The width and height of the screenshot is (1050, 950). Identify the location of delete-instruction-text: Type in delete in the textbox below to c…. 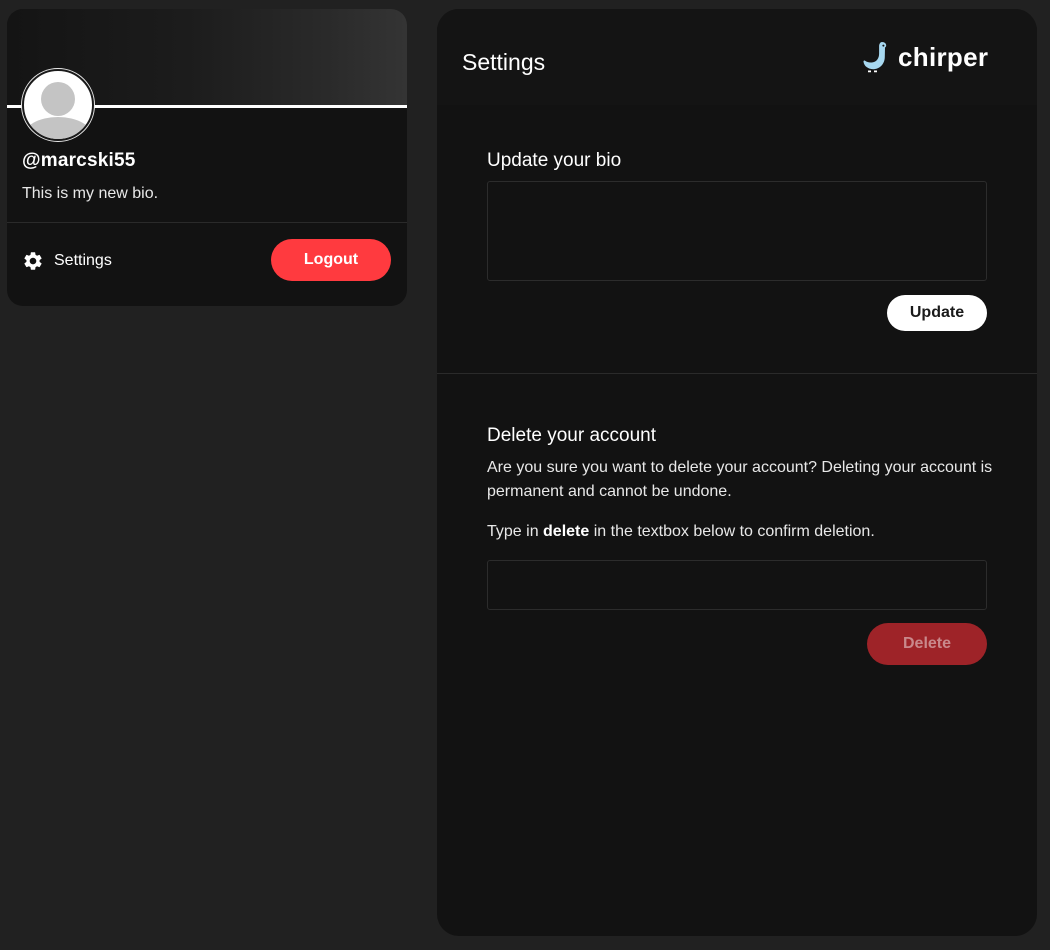
(681, 532).